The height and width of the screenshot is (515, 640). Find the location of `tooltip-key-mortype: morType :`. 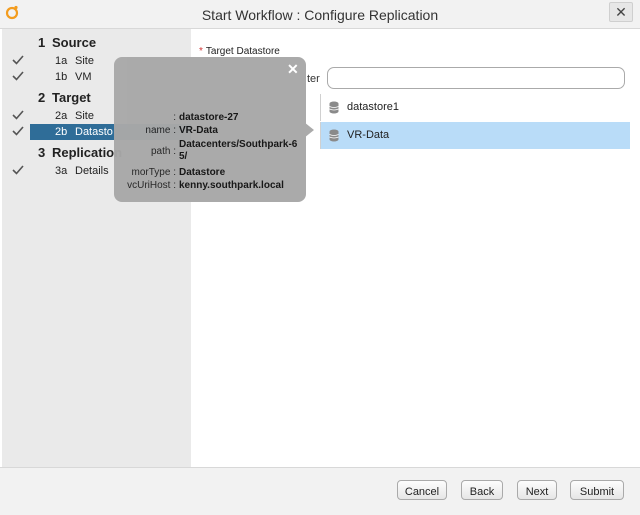

tooltip-key-mortype: morType : is located at coordinates (153, 172).